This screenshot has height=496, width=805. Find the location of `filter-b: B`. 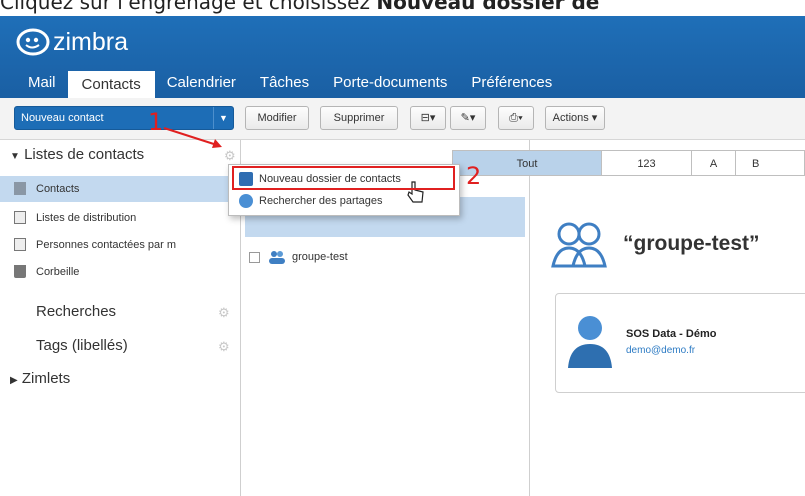

filter-b: B is located at coordinates (770, 163).